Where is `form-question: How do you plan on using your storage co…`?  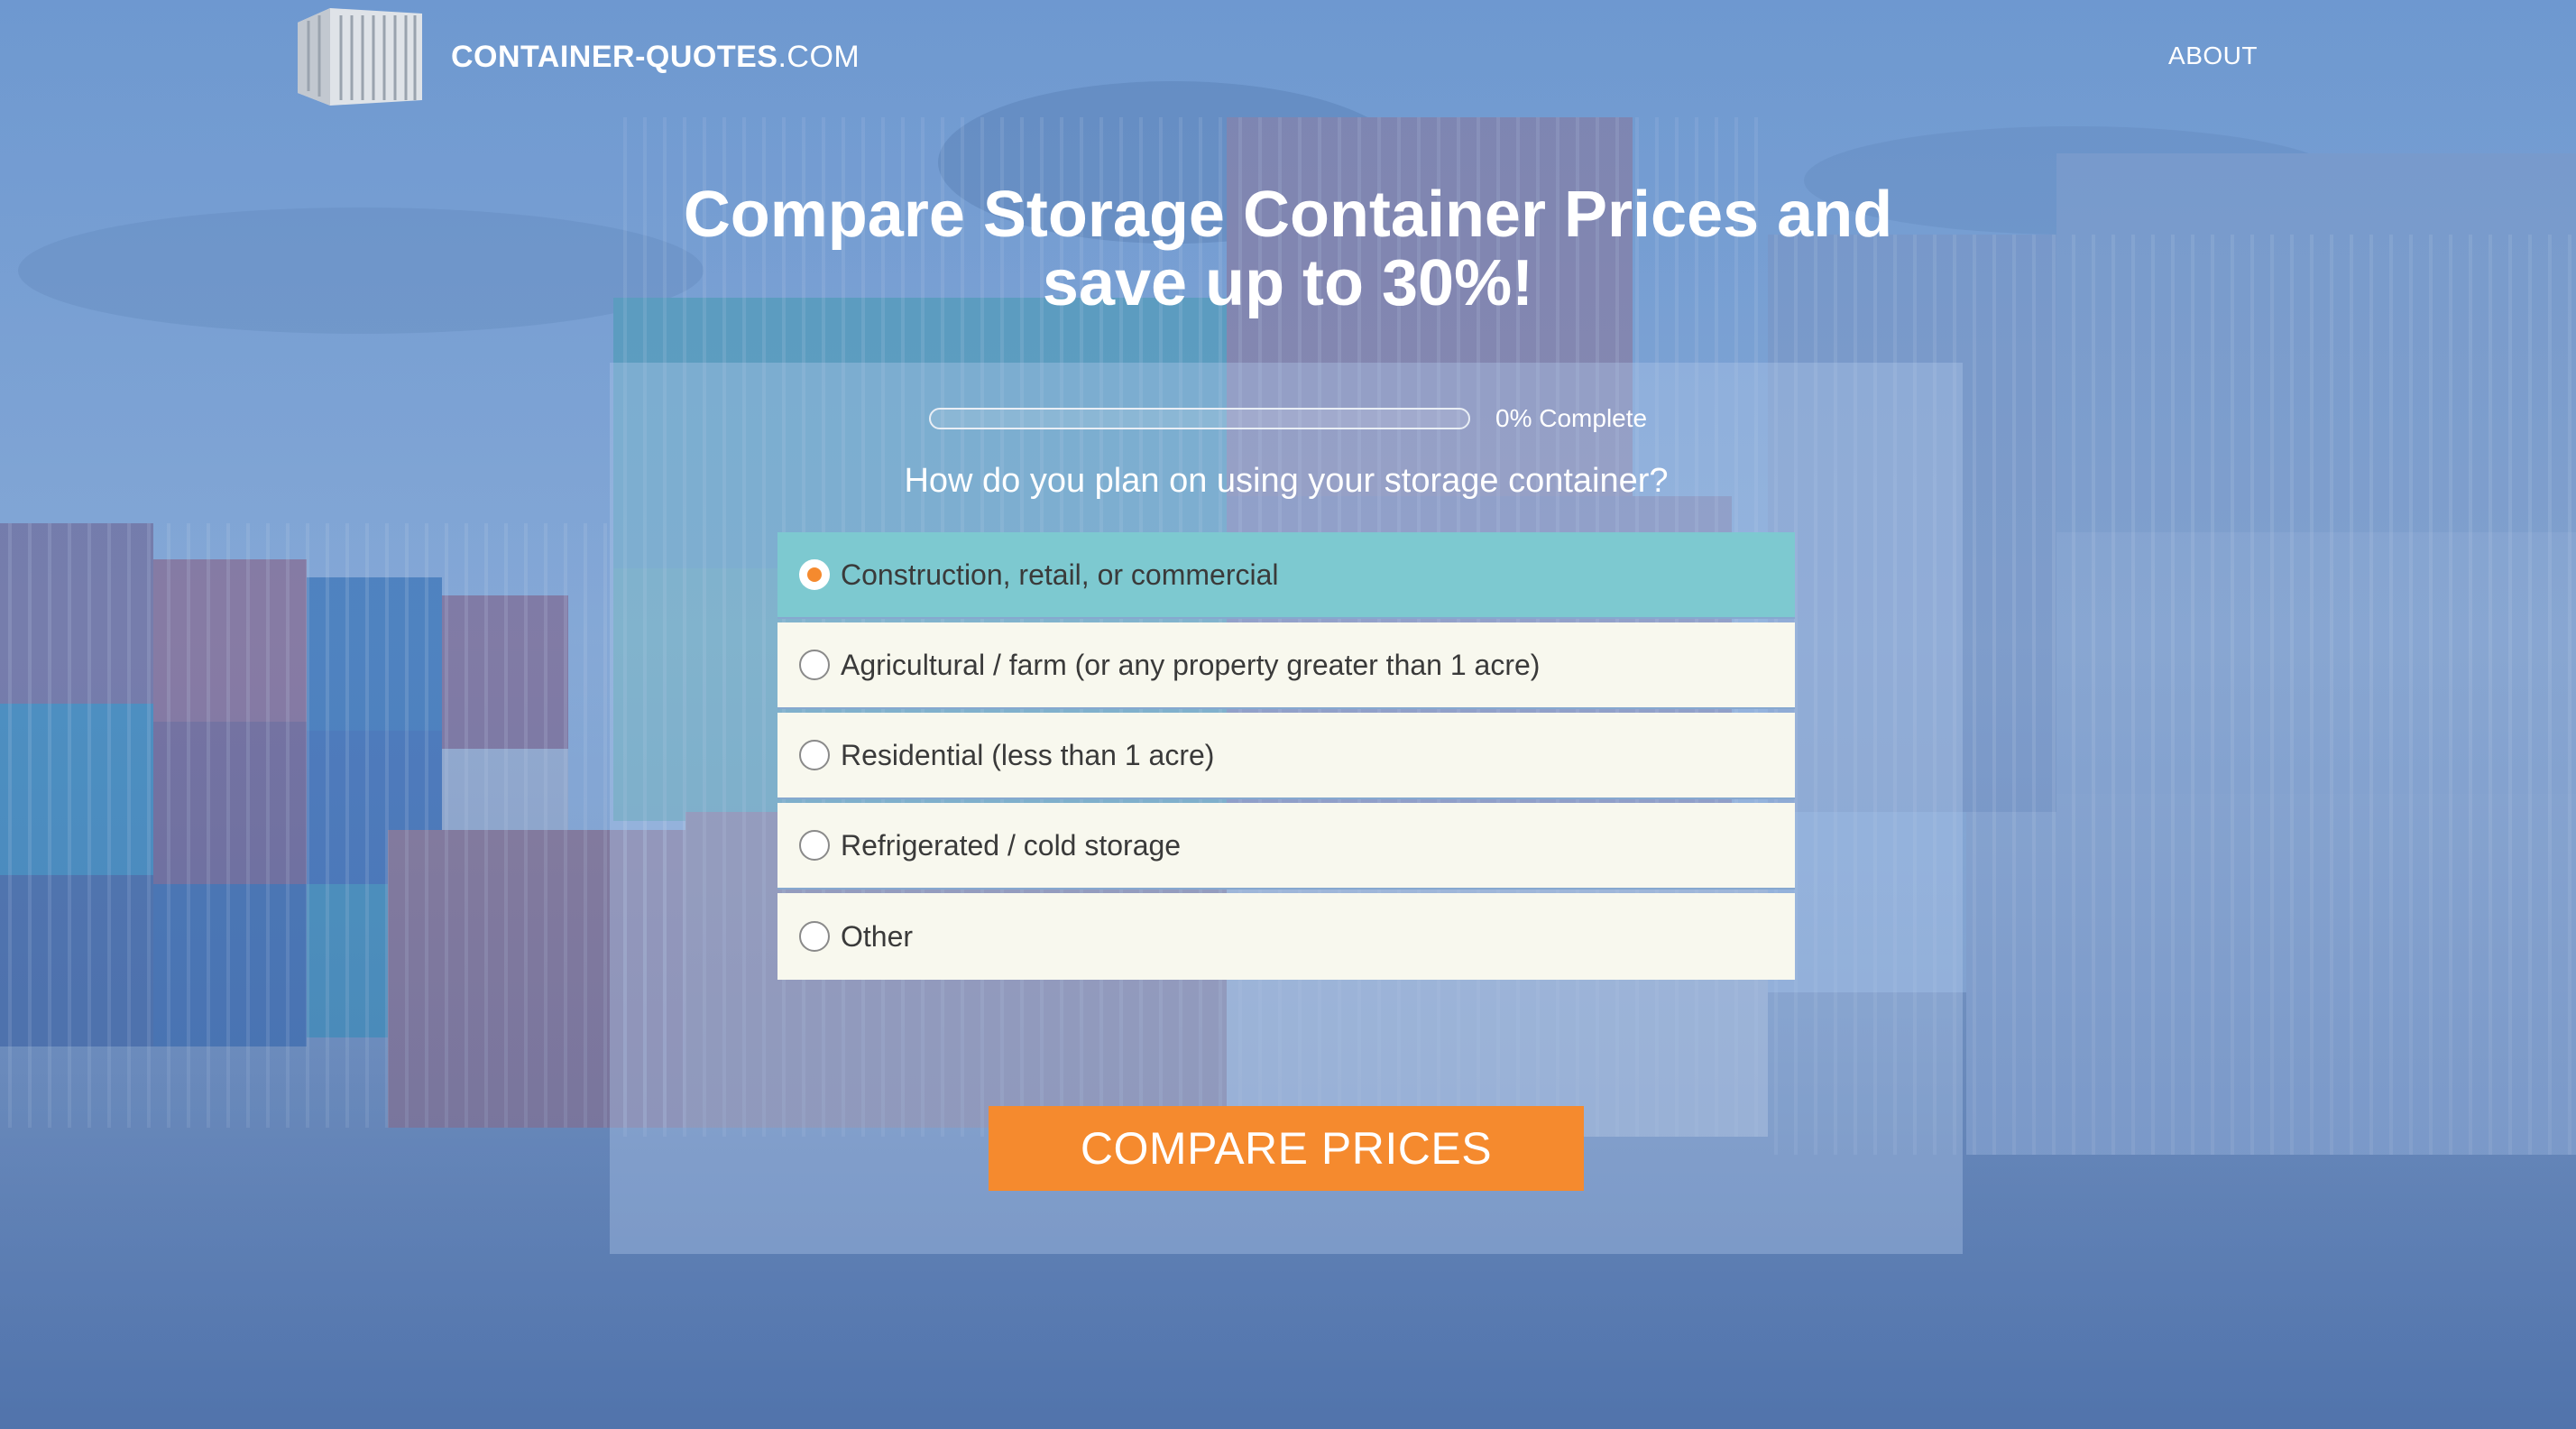 form-question: How do you plan on using your storage co… is located at coordinates (1287, 481).